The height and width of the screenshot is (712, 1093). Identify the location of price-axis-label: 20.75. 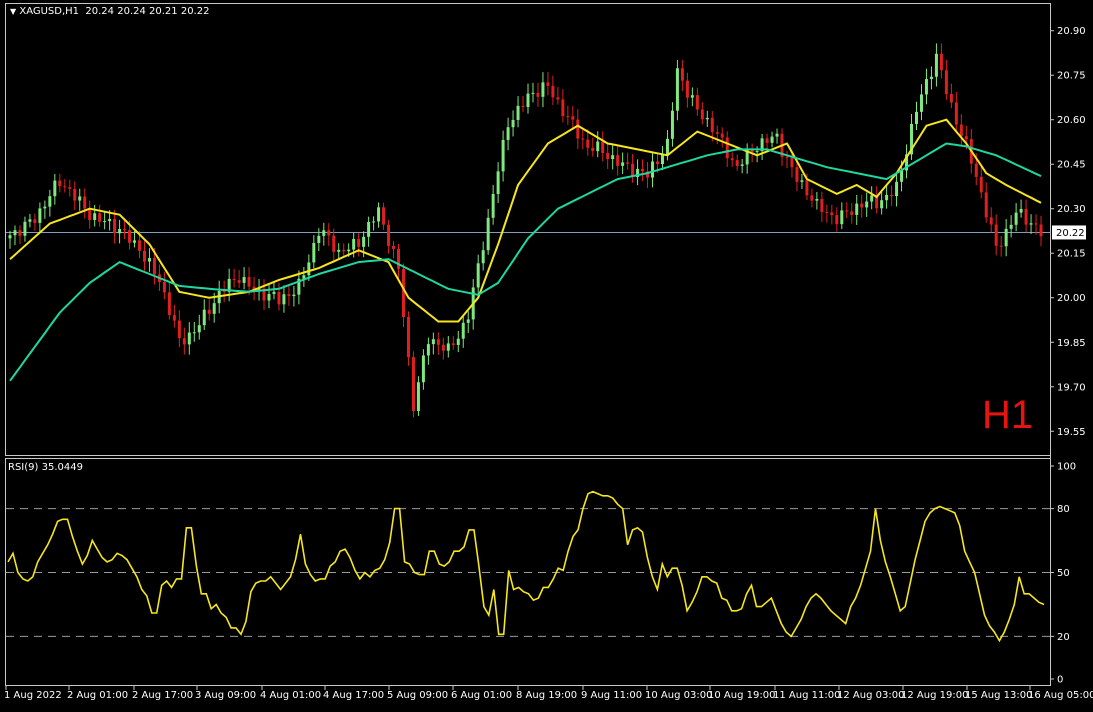
(1071, 76).